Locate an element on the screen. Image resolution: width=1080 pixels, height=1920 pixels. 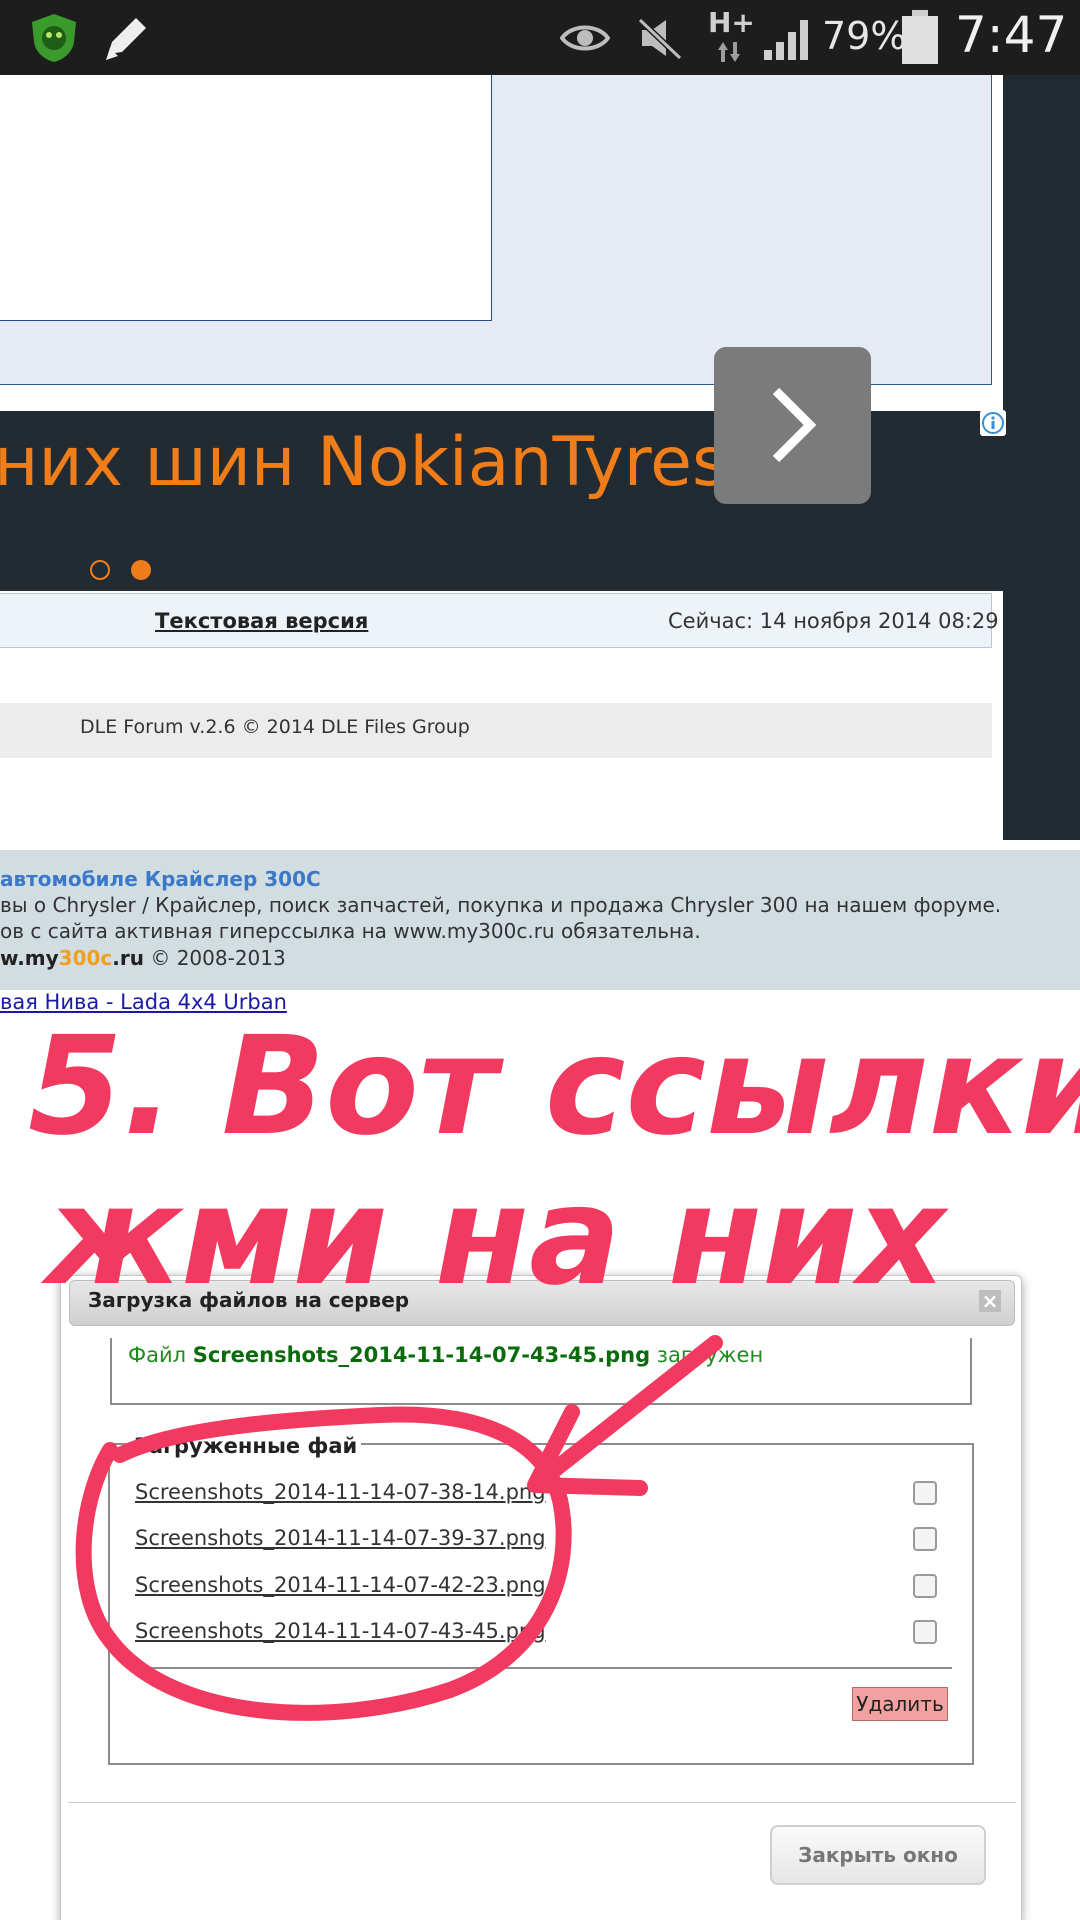
eye-icon is located at coordinates (585, 38).